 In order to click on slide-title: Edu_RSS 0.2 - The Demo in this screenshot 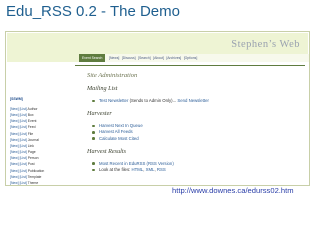, I will do `click(93, 11)`.